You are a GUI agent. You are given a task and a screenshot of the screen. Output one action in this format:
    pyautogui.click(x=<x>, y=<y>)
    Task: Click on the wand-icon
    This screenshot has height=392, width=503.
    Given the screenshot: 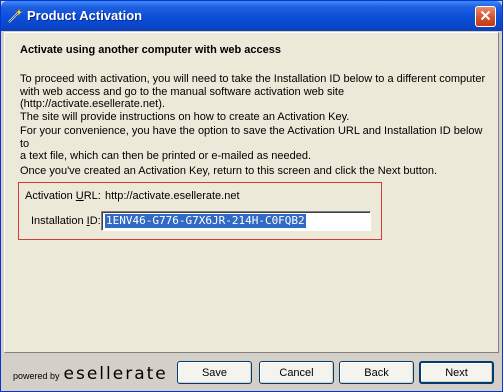 What is the action you would take?
    pyautogui.click(x=15, y=16)
    